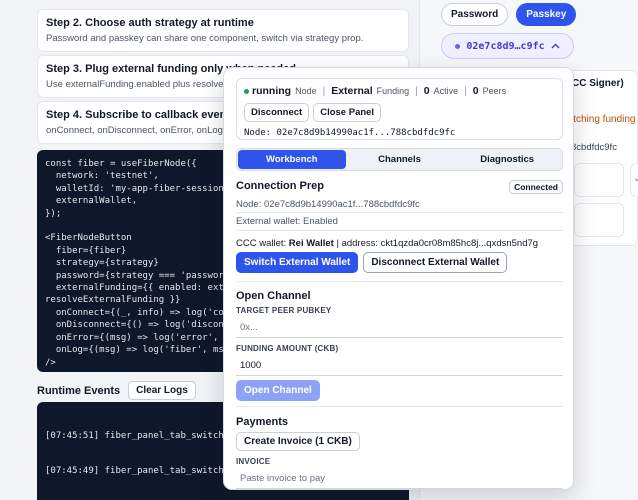  I want to click on prep-node-id: Node: 02e7c8d9b14990ac1f...788cbdfdc9fc, so click(328, 204).